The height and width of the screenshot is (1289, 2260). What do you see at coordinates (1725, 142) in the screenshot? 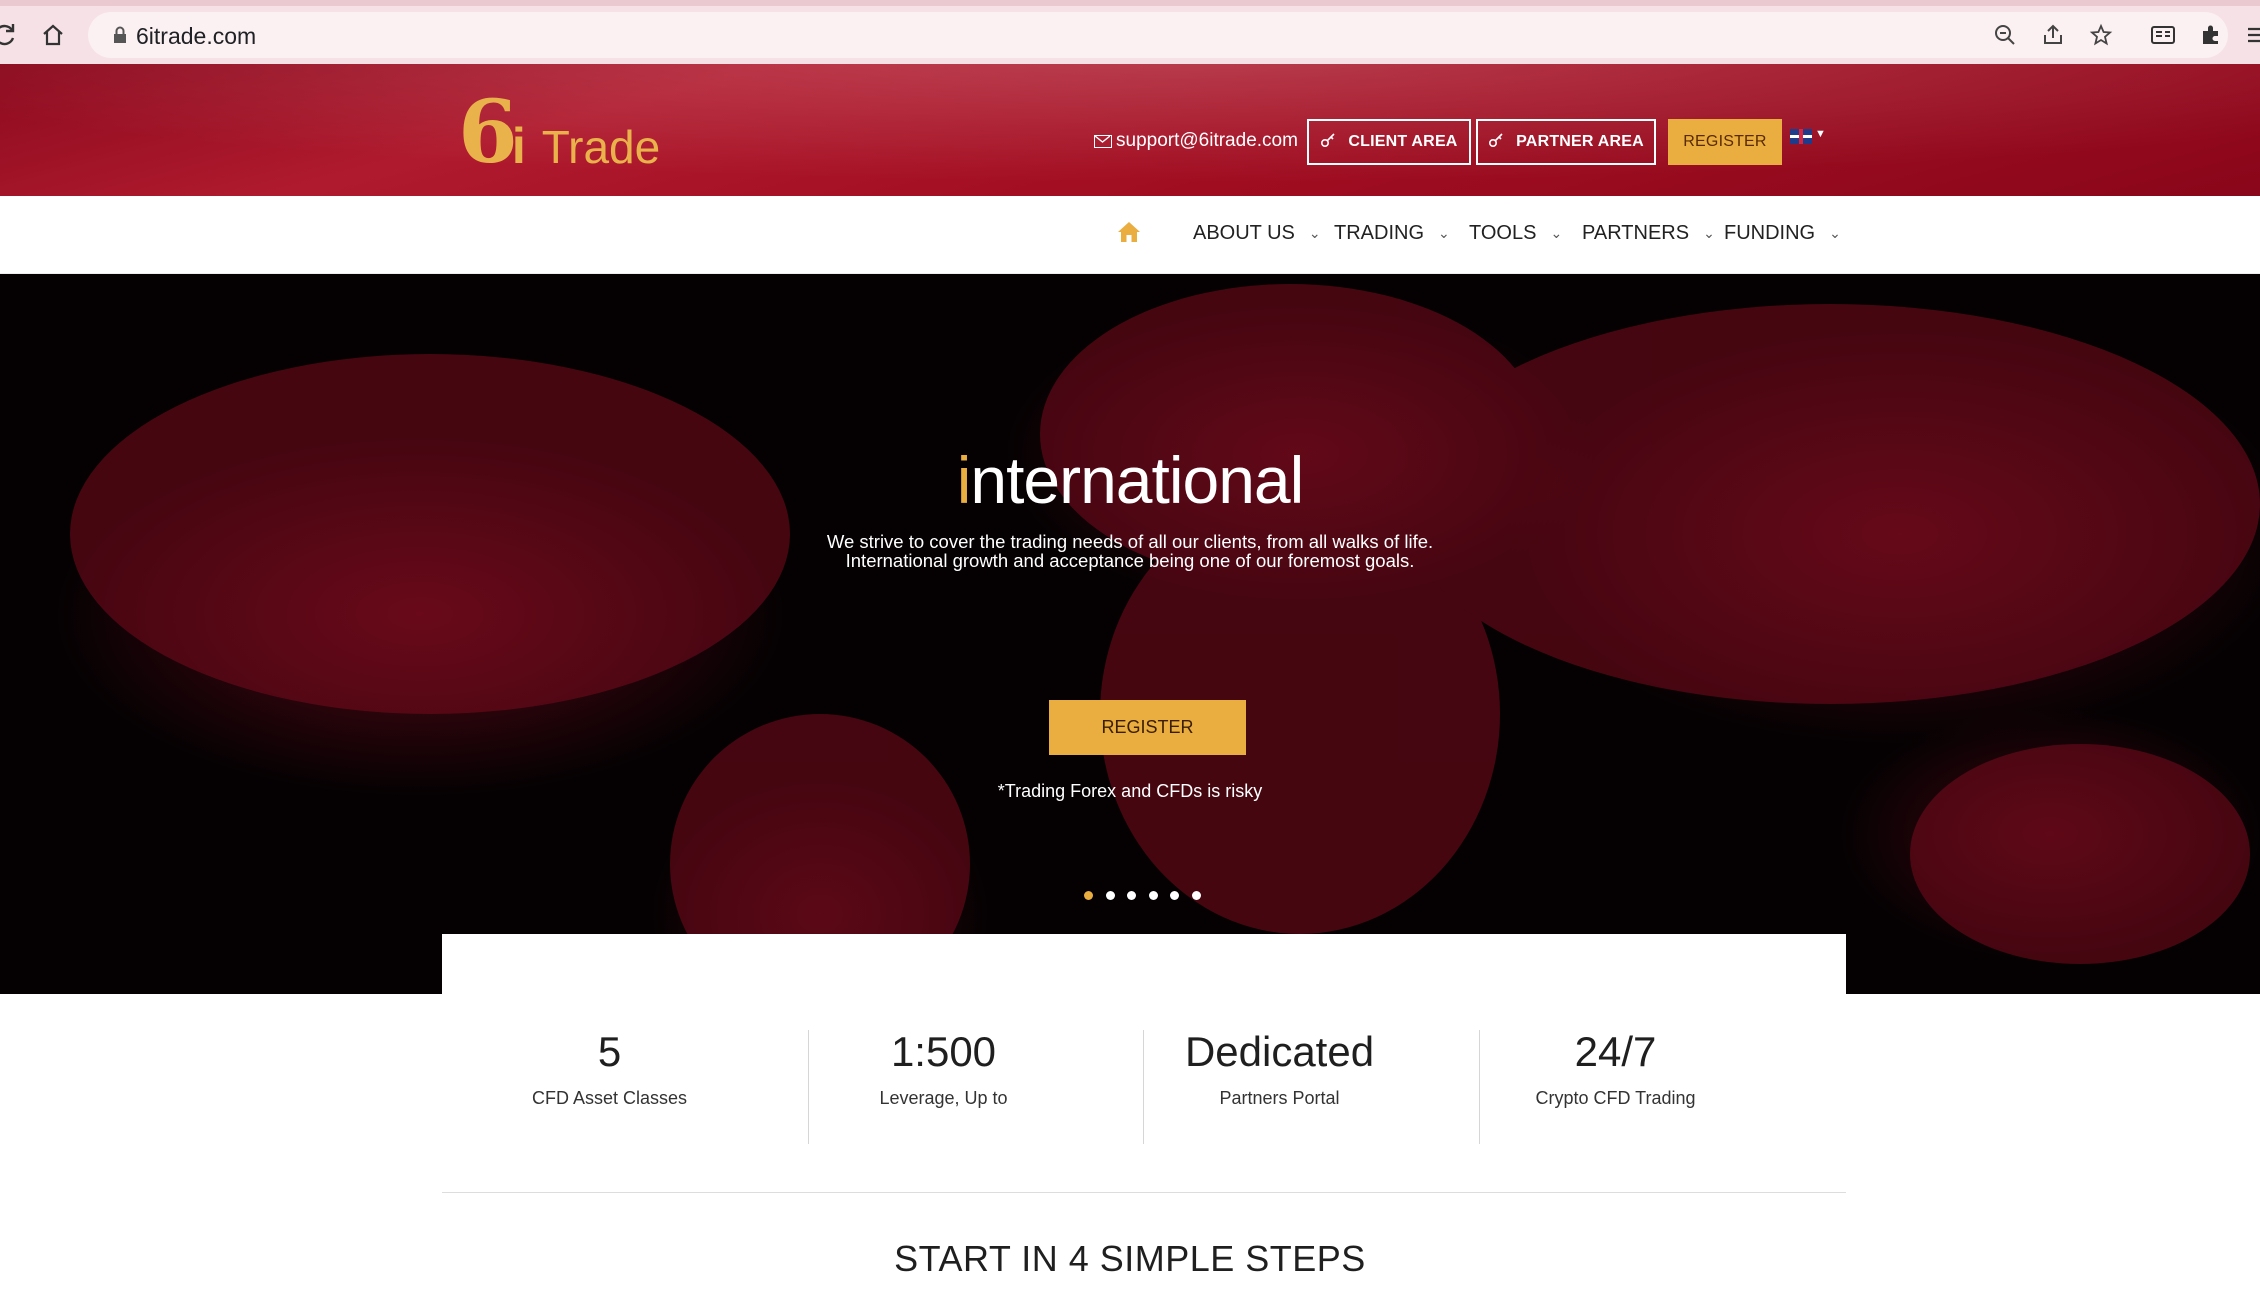
I see `header-register-button: REGISTER` at bounding box center [1725, 142].